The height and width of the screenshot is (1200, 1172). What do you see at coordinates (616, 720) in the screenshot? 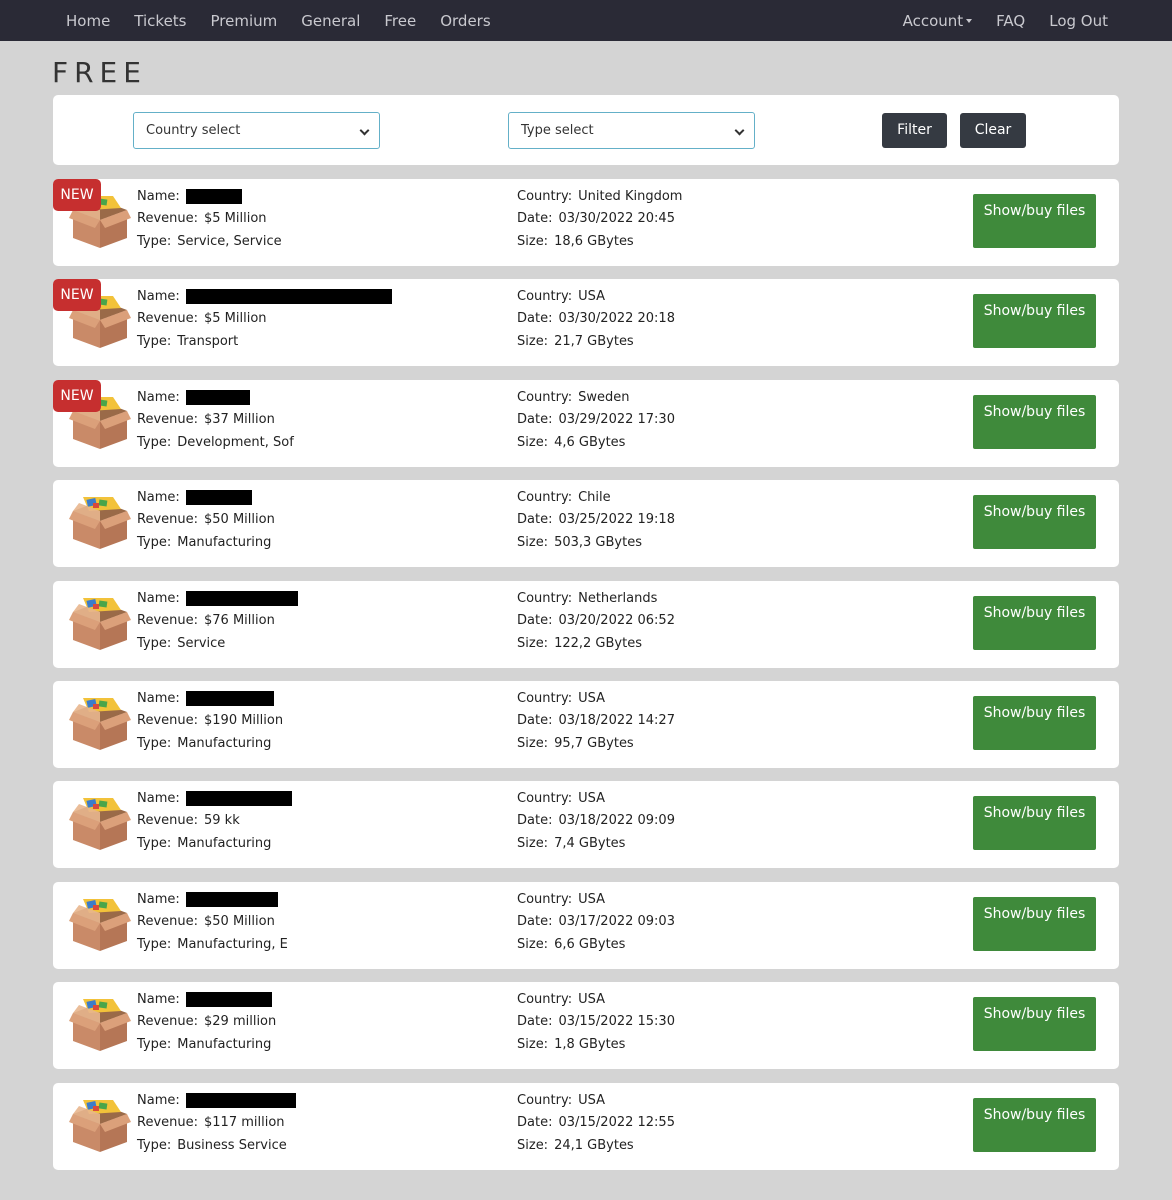
I see `date-value: 03/18/2022 14:27` at bounding box center [616, 720].